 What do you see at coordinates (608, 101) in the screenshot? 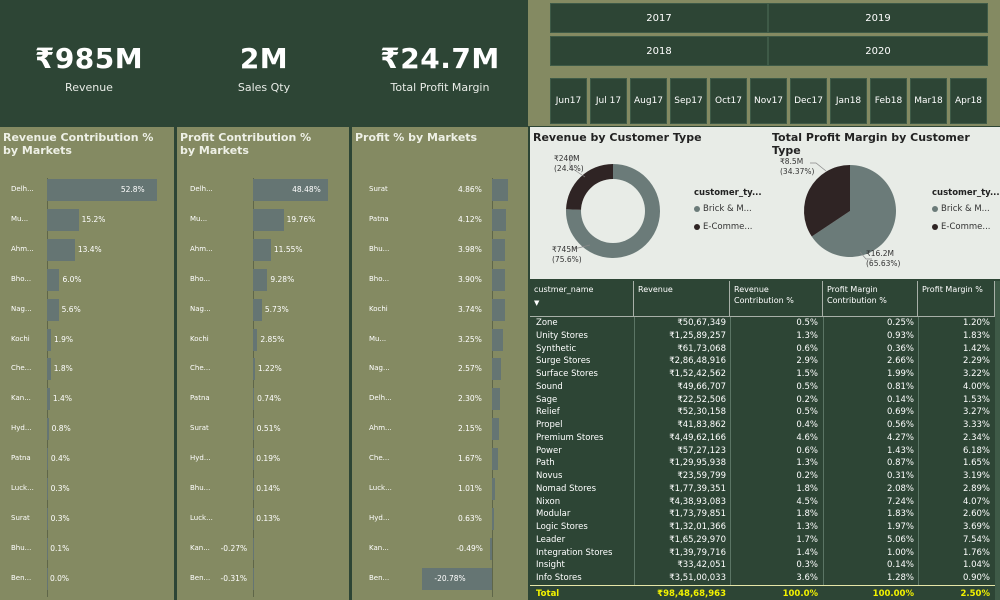
I see `month-button: Jul 17` at bounding box center [608, 101].